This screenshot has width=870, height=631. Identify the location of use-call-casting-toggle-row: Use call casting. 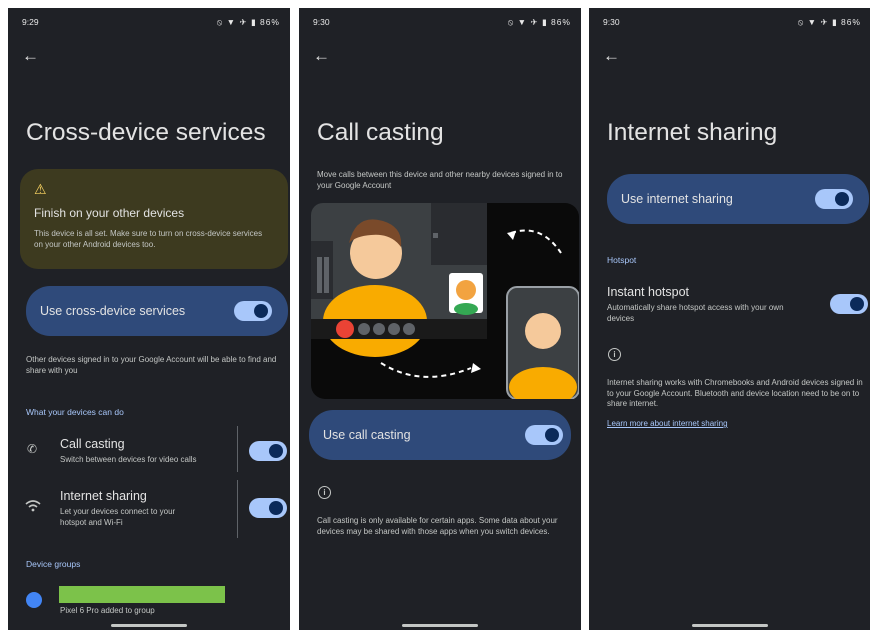
(440, 435).